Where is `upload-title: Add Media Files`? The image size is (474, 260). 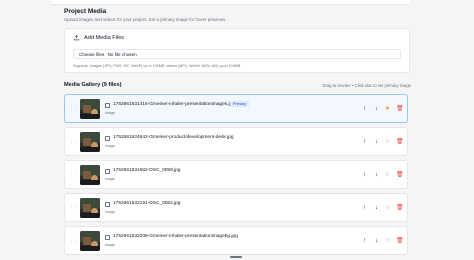
upload-title: Add Media Files is located at coordinates (104, 38).